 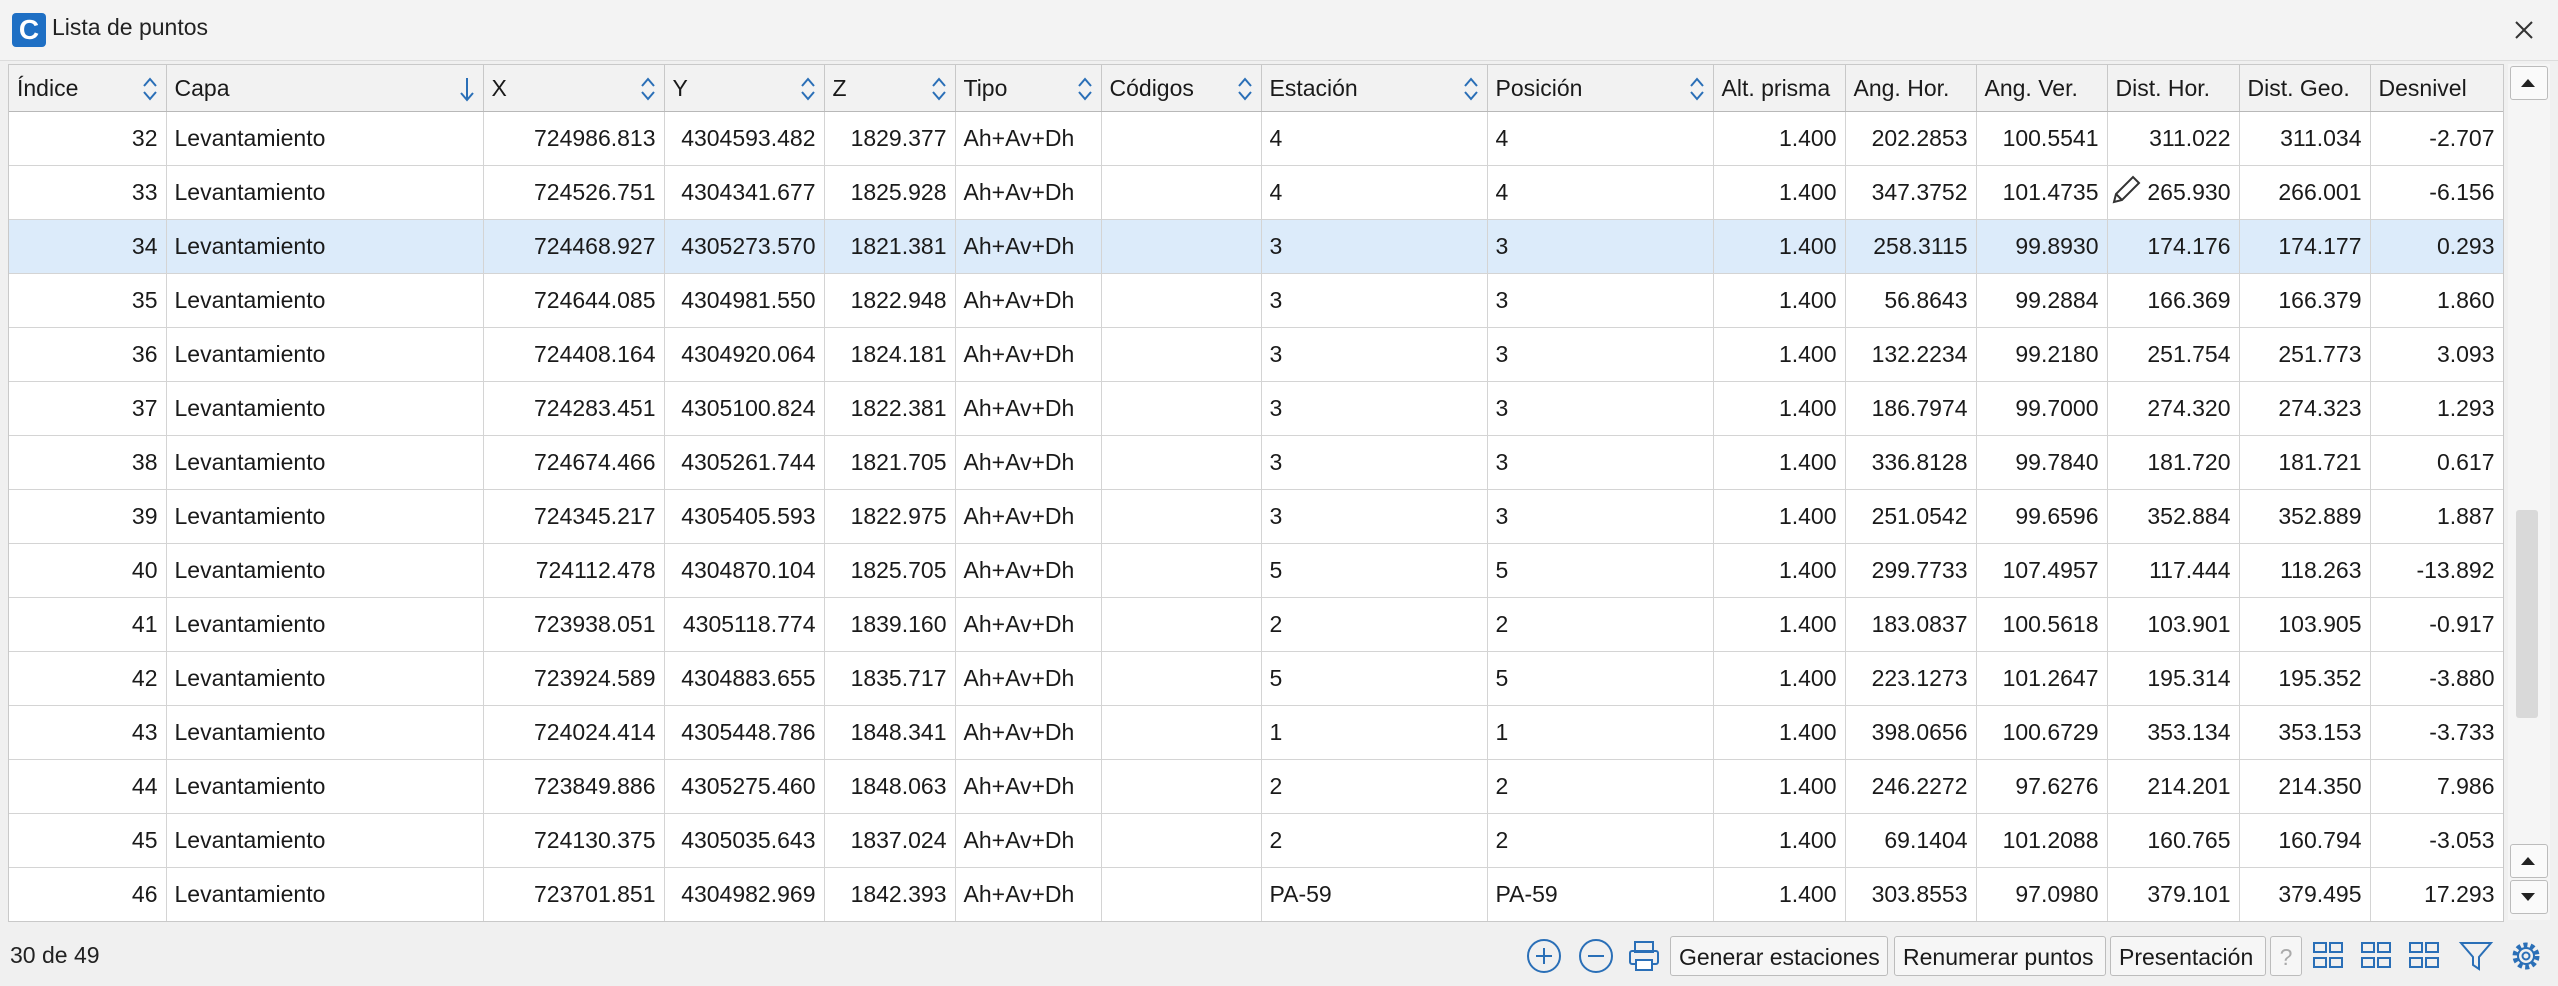 What do you see at coordinates (744, 300) in the screenshot?
I see `cell-y: 4304981.550` at bounding box center [744, 300].